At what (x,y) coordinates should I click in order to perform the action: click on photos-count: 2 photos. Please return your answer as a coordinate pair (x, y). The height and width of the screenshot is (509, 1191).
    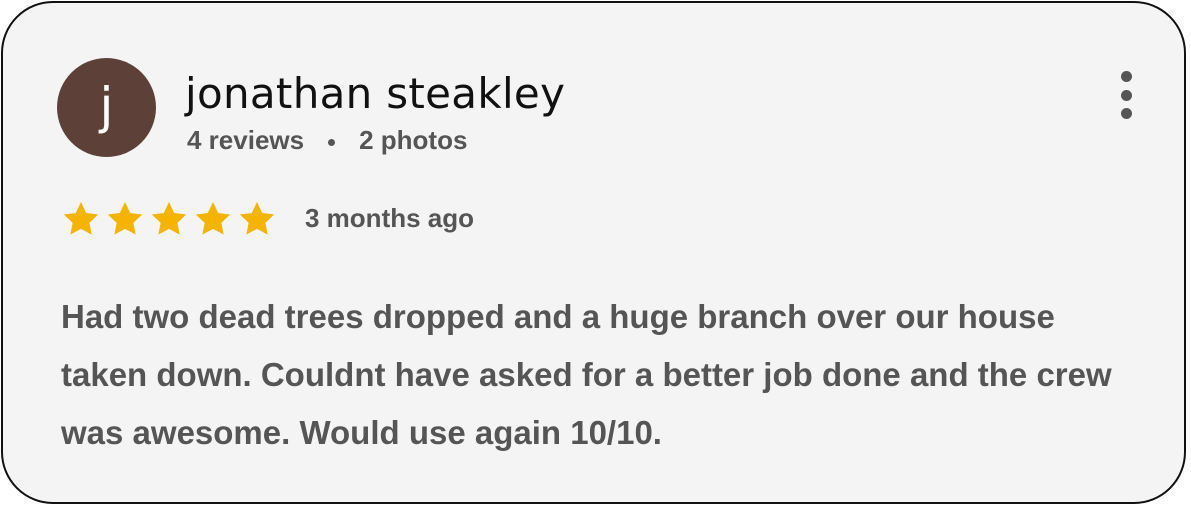
    Looking at the image, I should click on (413, 140).